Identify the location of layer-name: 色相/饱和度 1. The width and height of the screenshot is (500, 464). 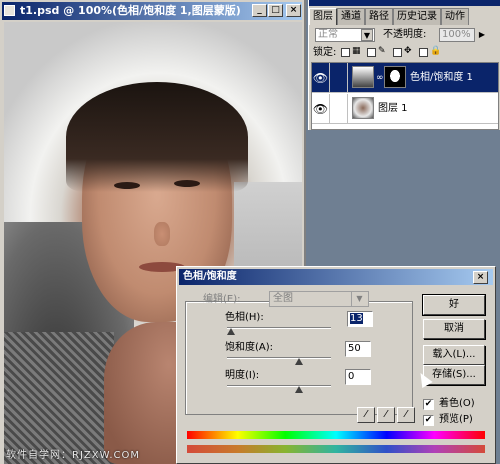
(441, 78).